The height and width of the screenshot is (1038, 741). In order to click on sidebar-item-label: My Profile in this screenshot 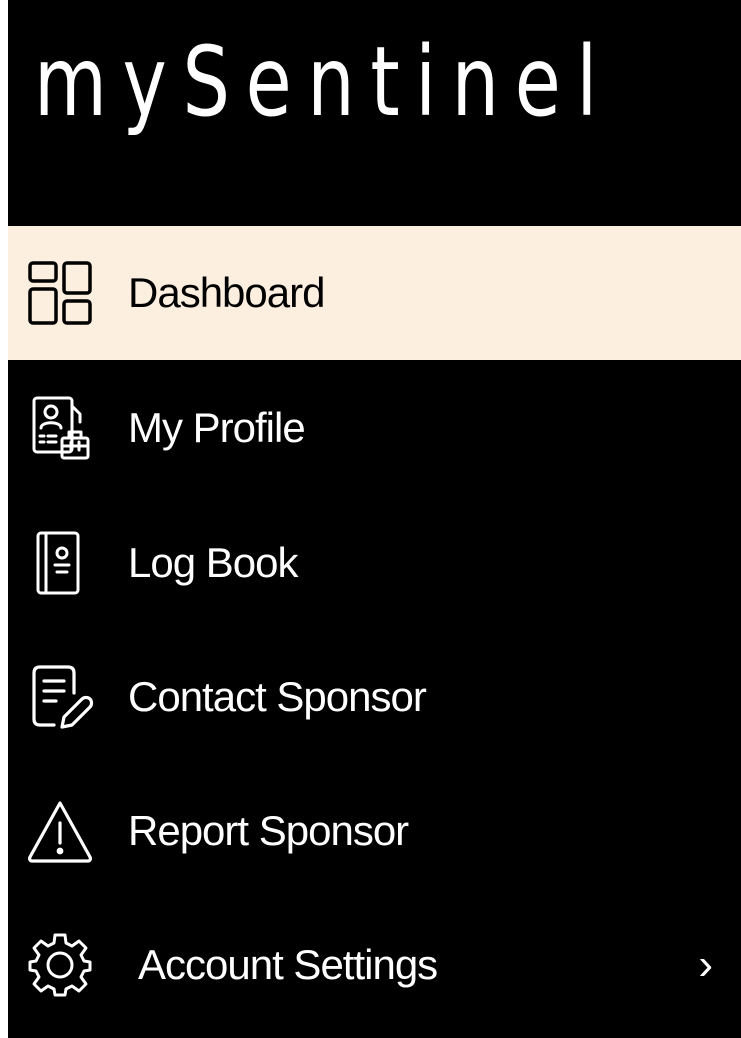, I will do `click(217, 427)`.